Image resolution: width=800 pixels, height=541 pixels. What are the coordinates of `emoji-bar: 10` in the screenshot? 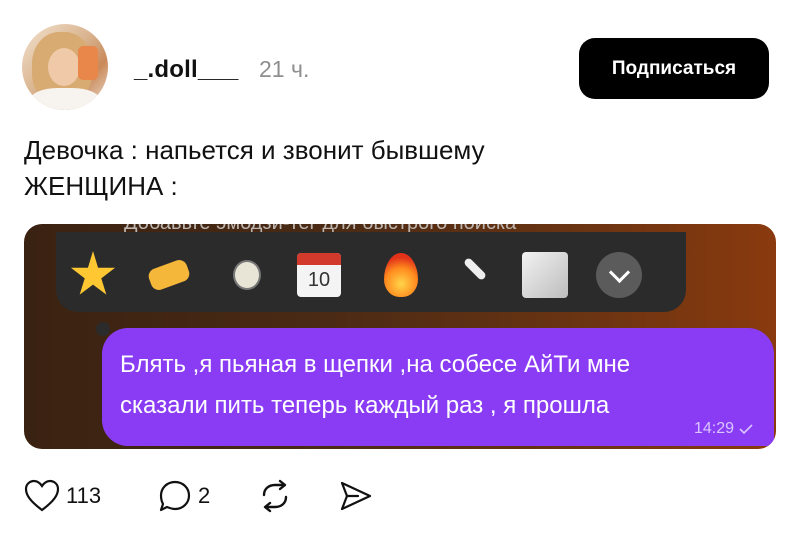 It's located at (371, 272).